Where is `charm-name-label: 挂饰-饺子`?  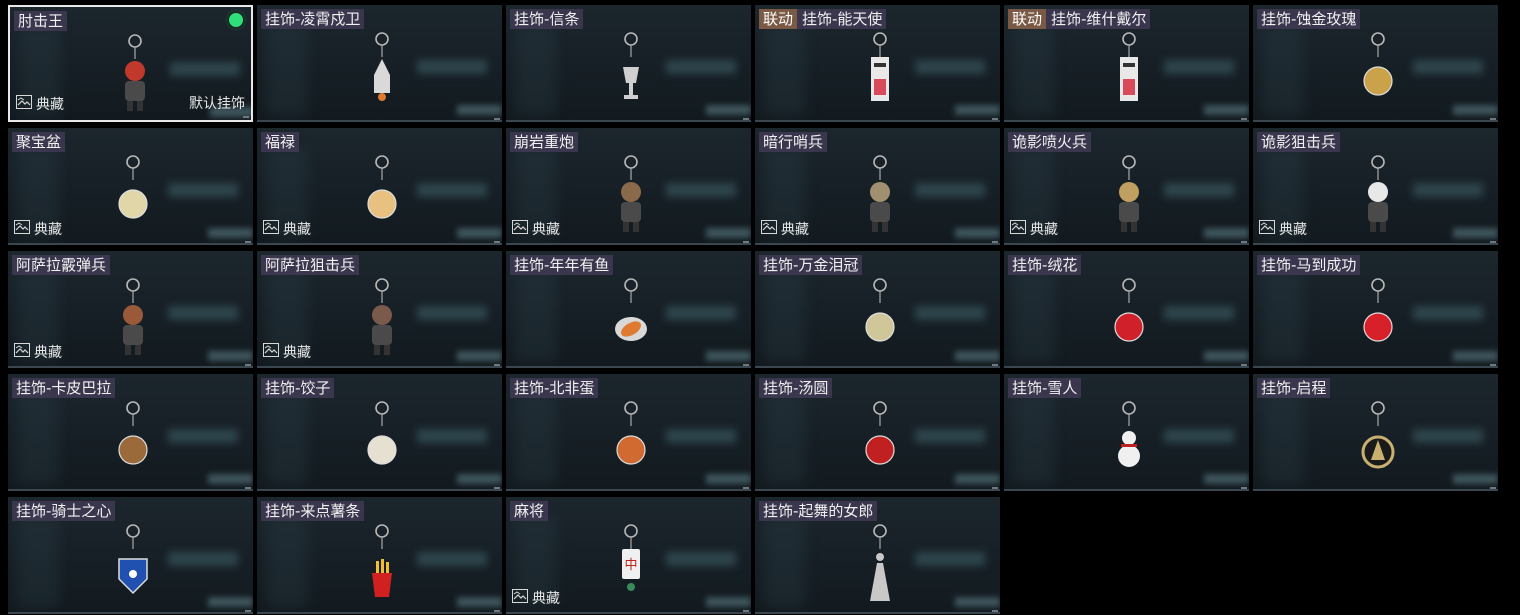 charm-name-label: 挂饰-饺子 is located at coordinates (298, 388).